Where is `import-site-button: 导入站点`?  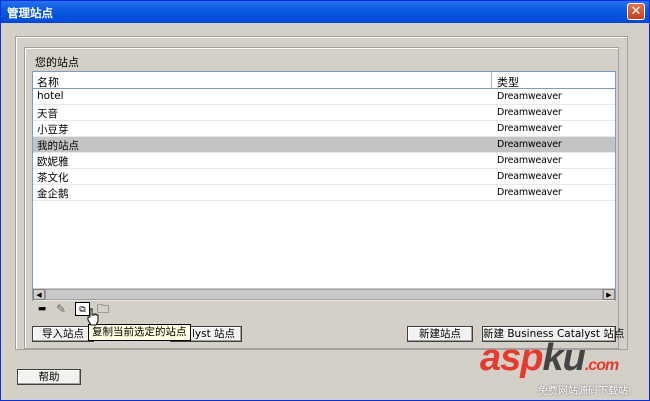 import-site-button: 导入站点 is located at coordinates (63, 334).